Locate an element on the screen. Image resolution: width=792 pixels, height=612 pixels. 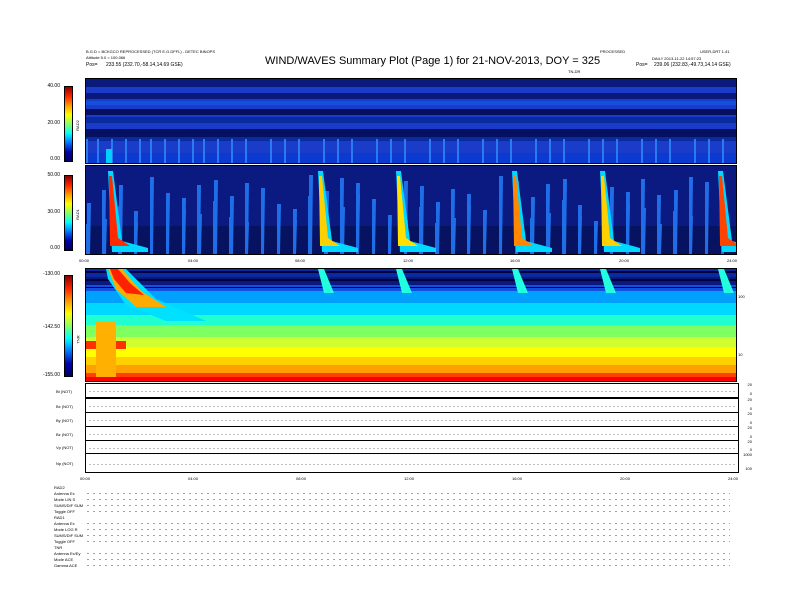
line-panel-label: Bx (NOT) is located at coordinates (64, 406).